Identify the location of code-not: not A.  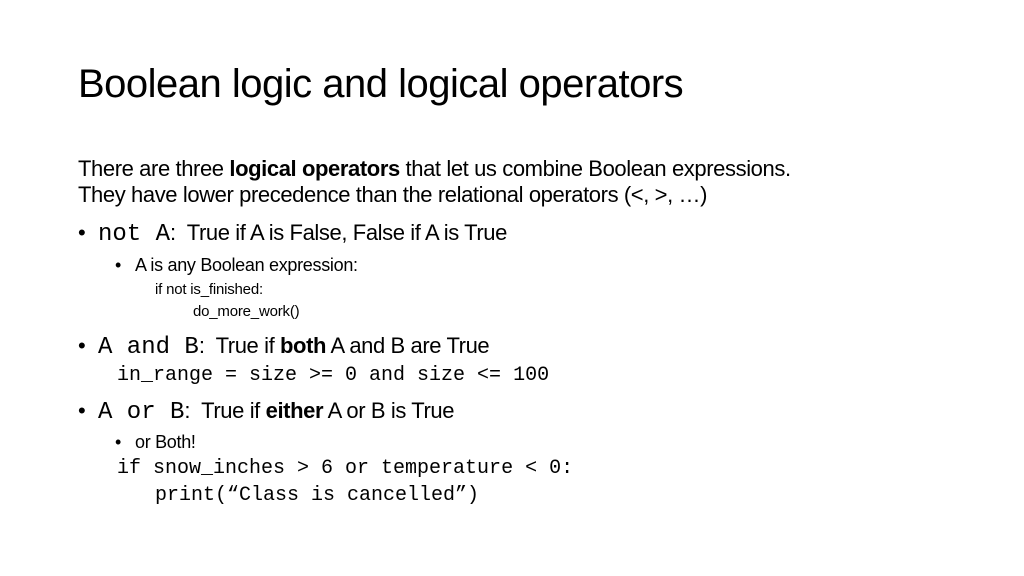
(134, 234).